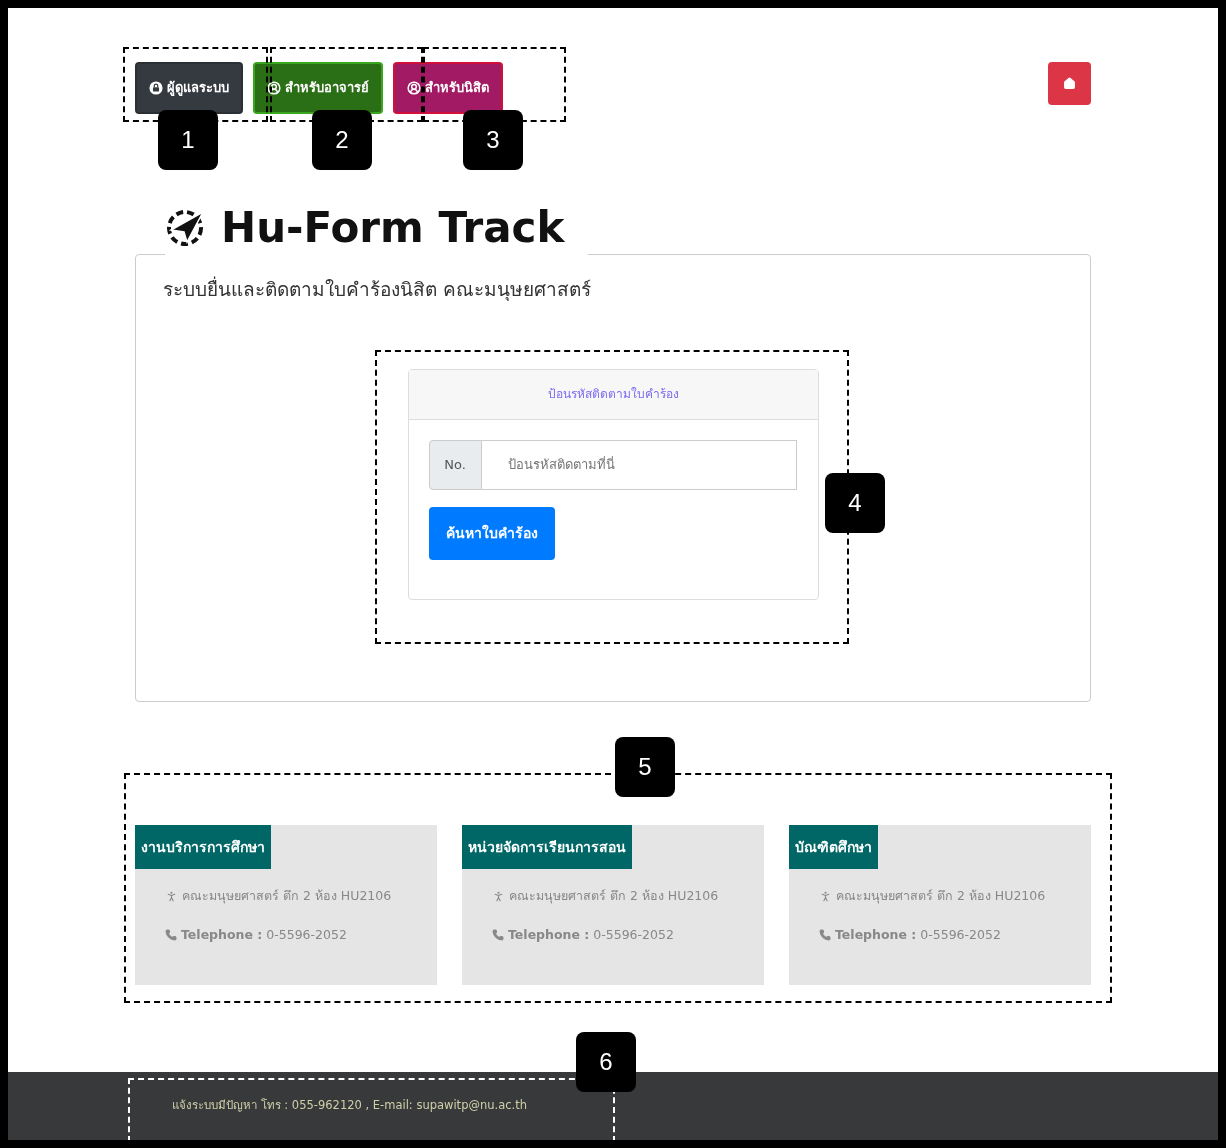 This screenshot has height=1148, width=1226. Describe the element at coordinates (547, 847) in the screenshot. I see `contact-title: หน่วยจัดการเรียนการสอน` at that location.